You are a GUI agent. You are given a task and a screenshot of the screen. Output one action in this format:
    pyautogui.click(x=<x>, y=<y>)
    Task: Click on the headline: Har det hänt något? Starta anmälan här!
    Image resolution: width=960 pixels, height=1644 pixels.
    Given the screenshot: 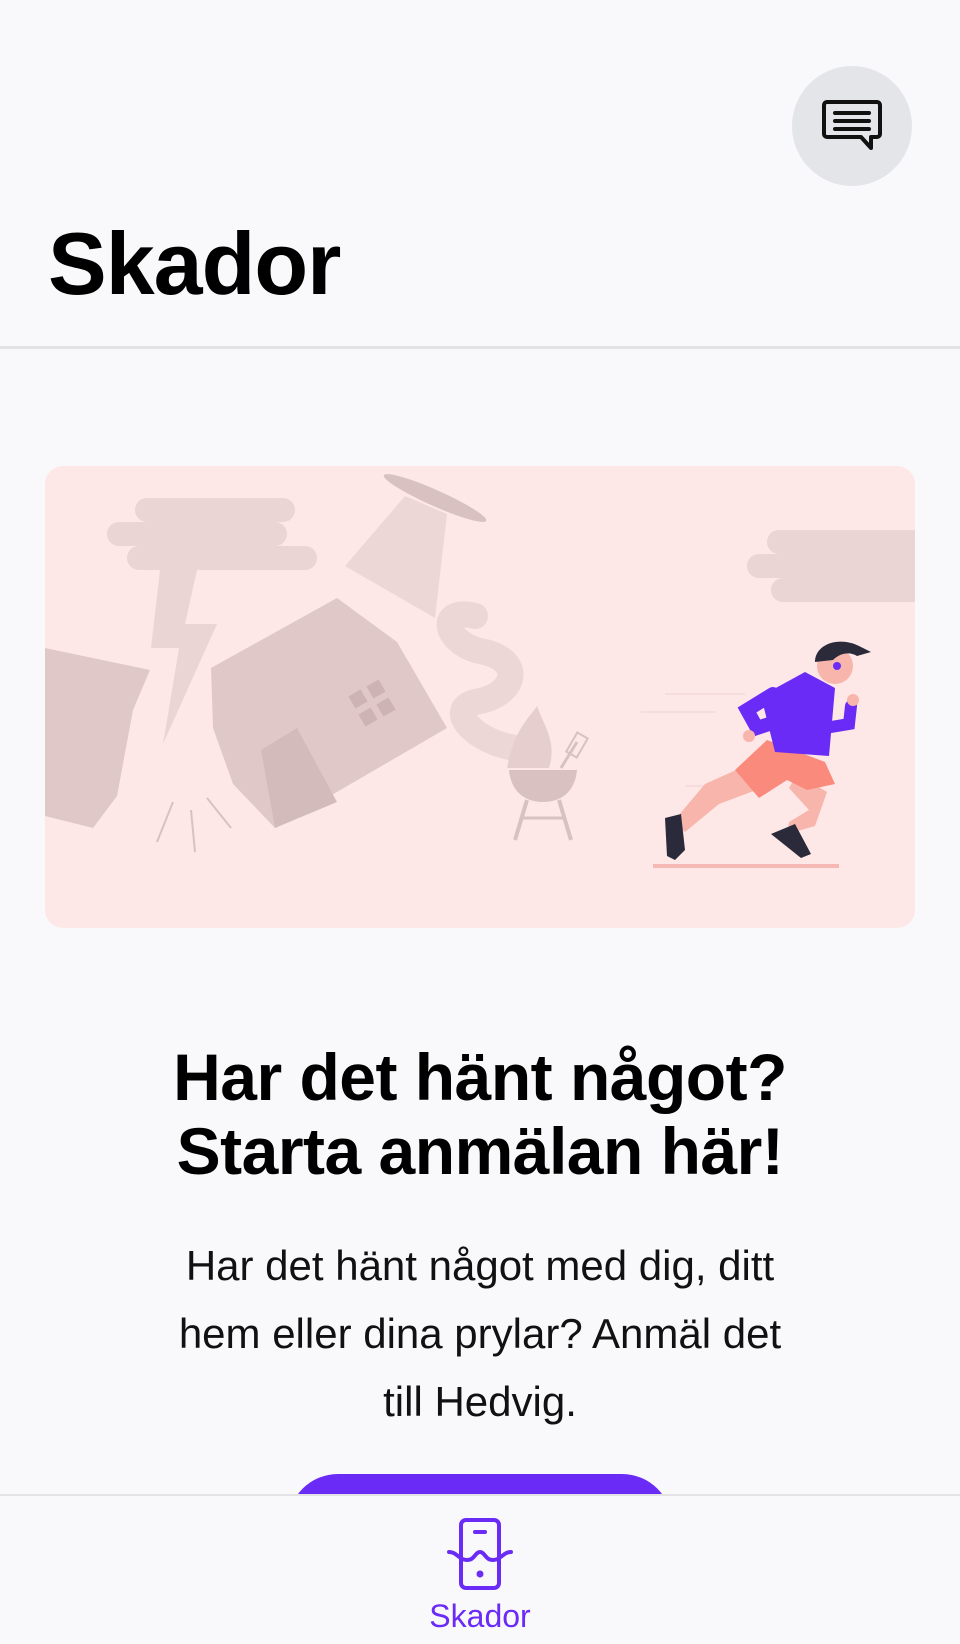 What is the action you would take?
    pyautogui.click(x=480, y=1114)
    